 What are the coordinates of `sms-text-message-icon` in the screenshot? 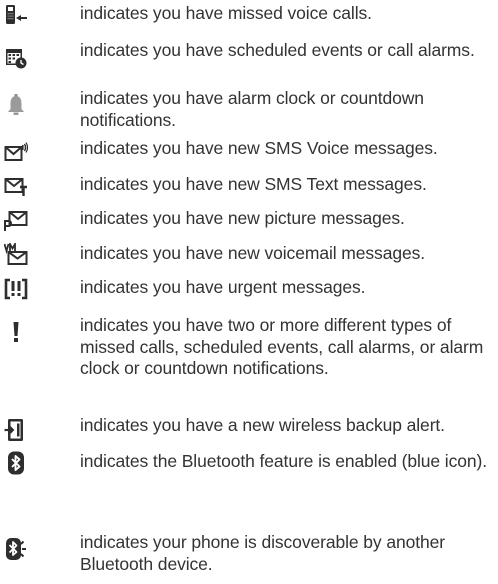 It's located at (16, 186).